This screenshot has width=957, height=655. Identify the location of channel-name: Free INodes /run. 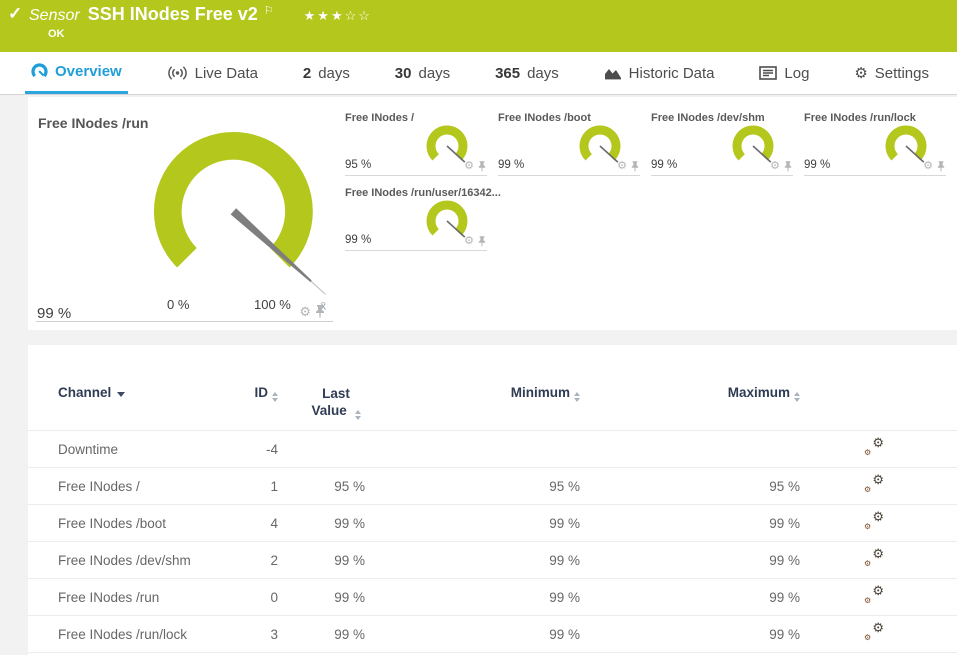
(135, 597).